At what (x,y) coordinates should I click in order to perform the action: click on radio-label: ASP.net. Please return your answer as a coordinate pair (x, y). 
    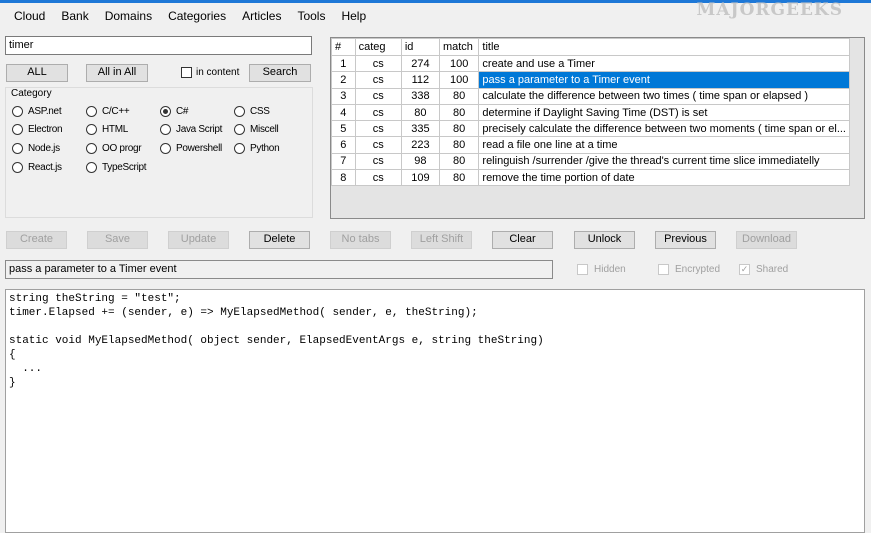
    Looking at the image, I should click on (45, 111).